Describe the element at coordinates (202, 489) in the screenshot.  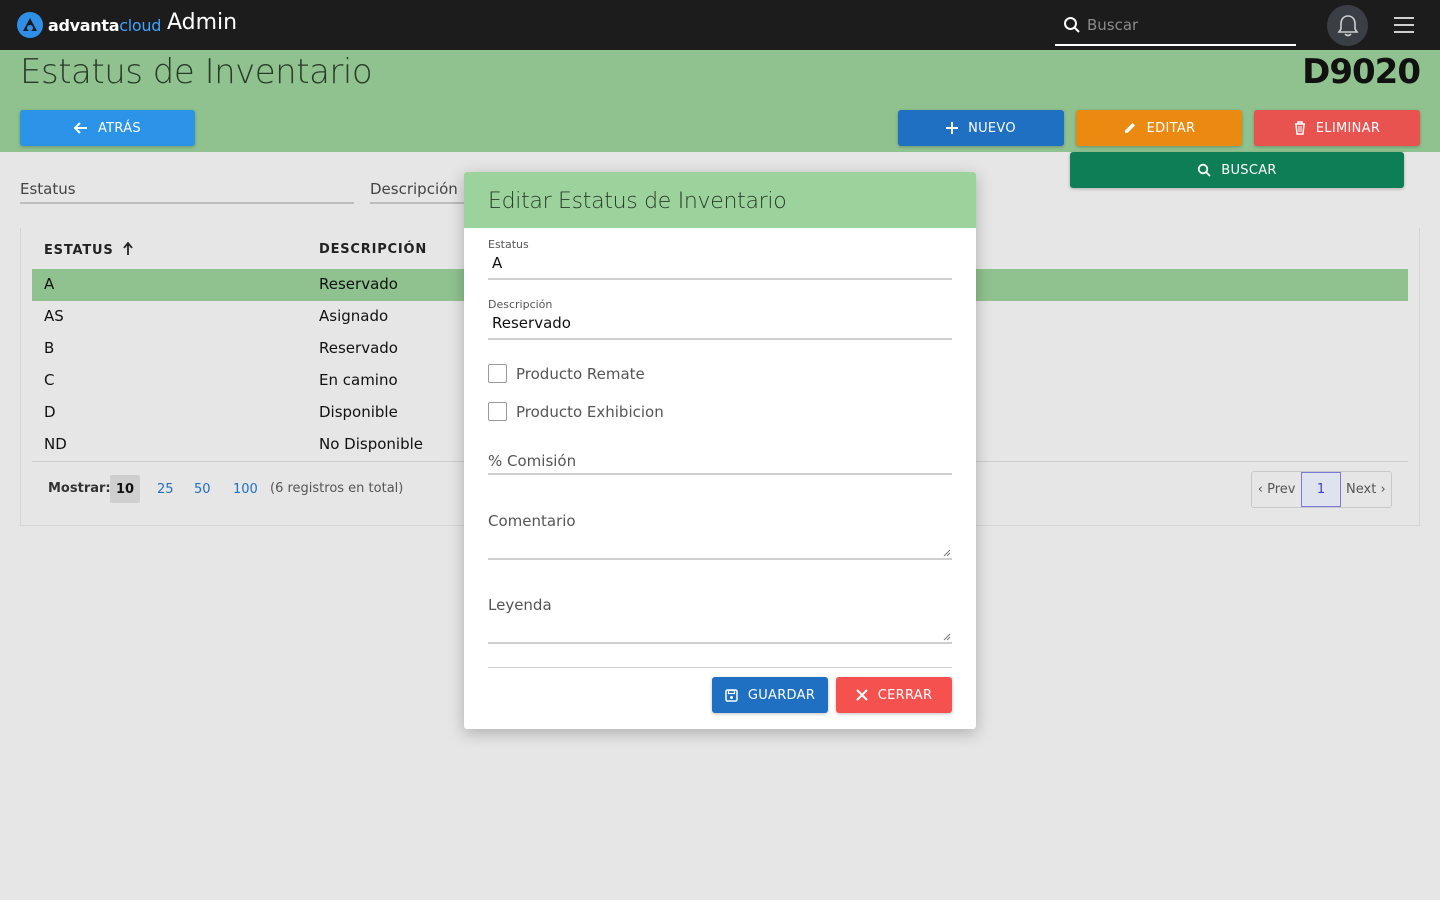
I see `page-size-50: 50` at that location.